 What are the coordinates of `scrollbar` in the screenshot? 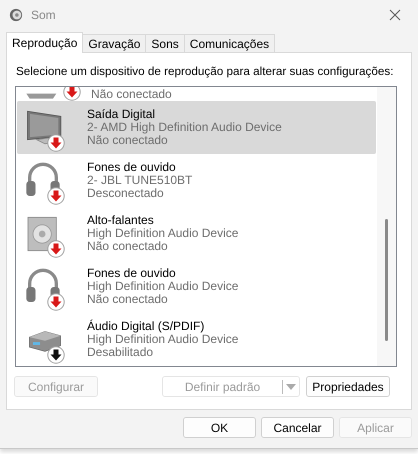 It's located at (386, 226).